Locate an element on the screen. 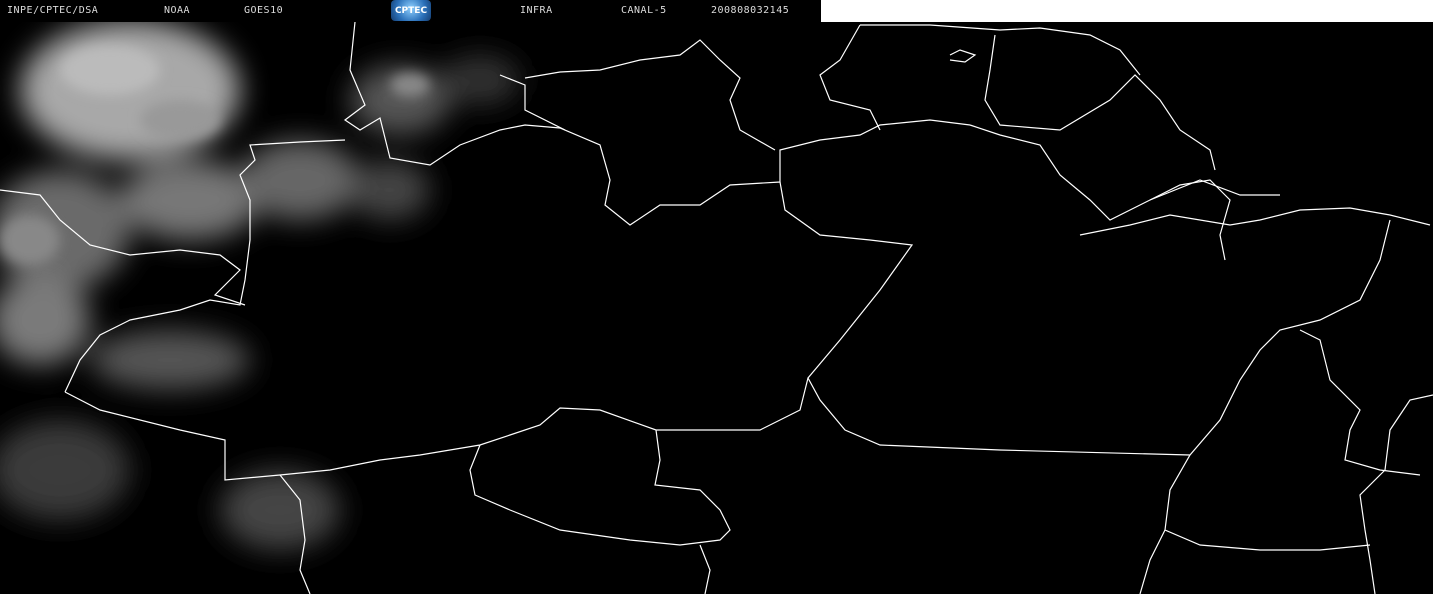  source-label: INPE/CPTEC/DSA is located at coordinates (53, 10).